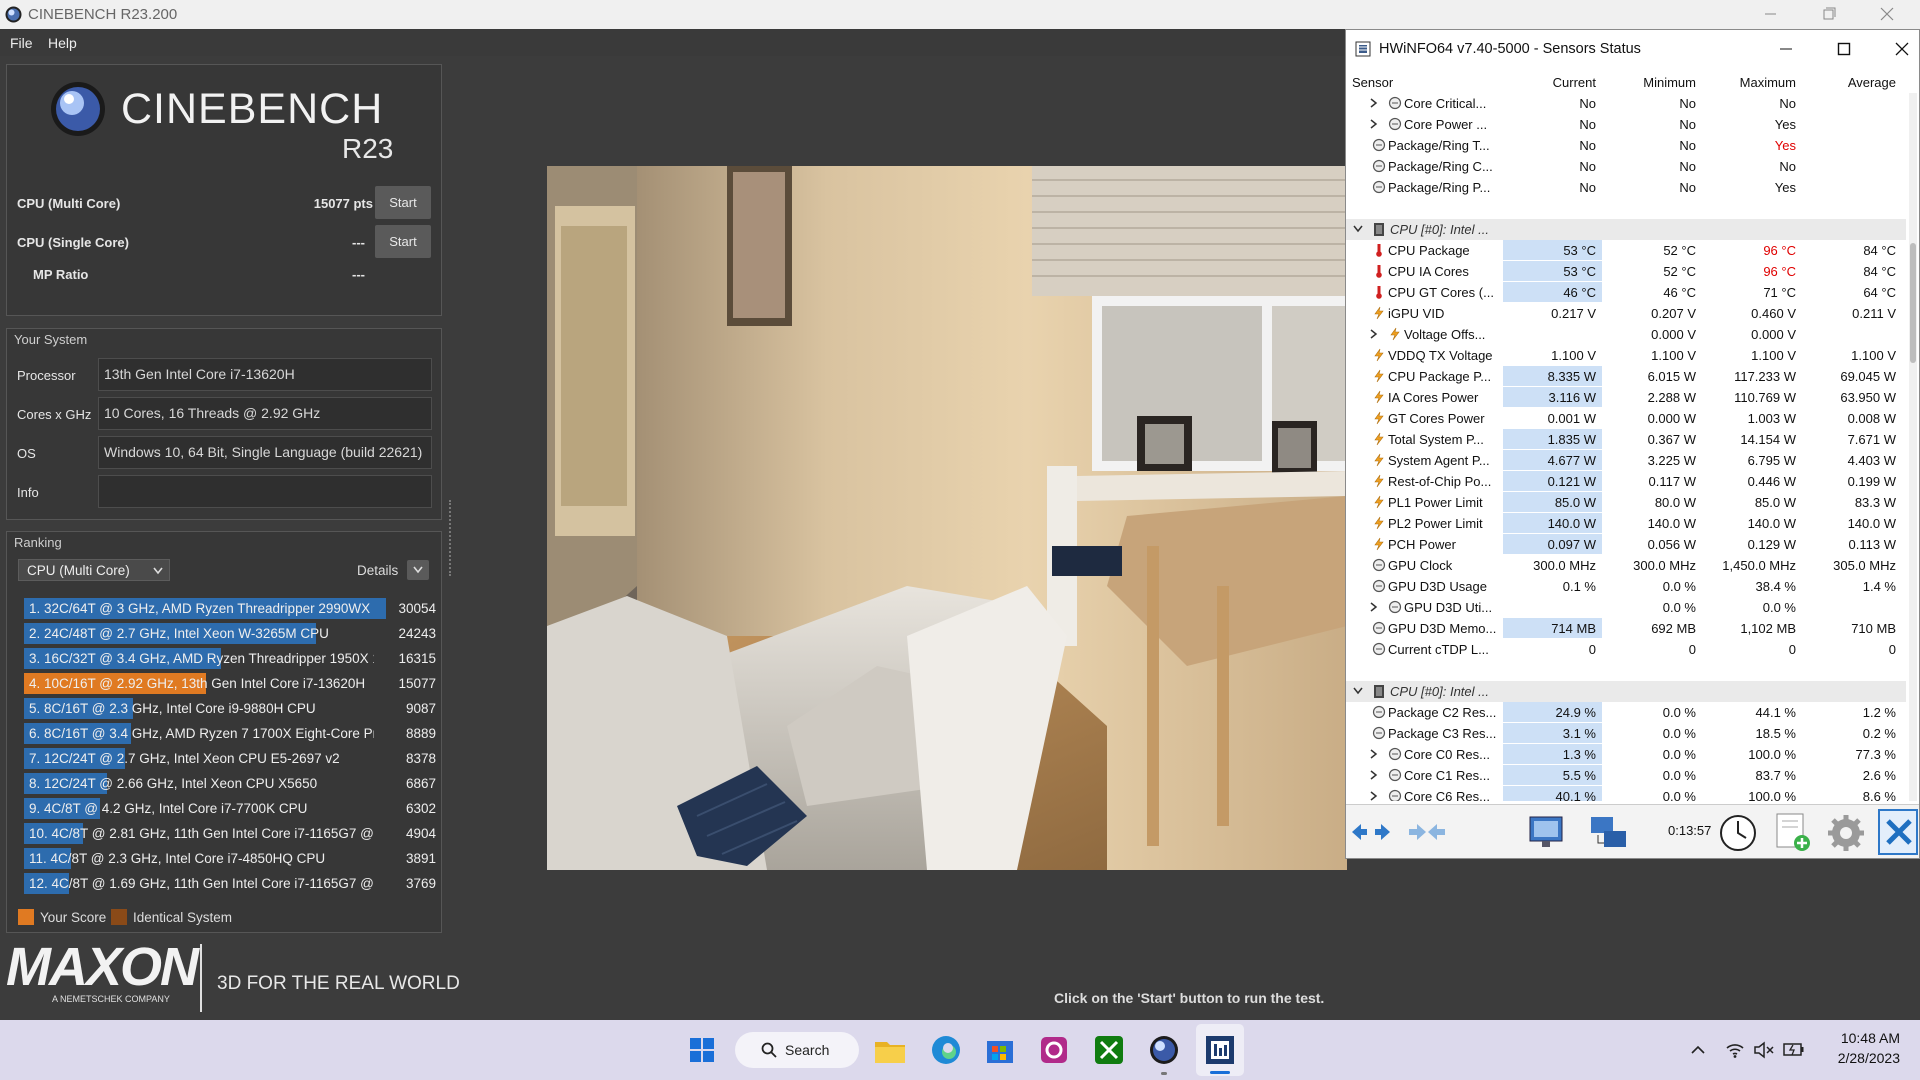  What do you see at coordinates (1626, 502) in the screenshot?
I see `sensor-row: PL1 Power Limit 85.0 W 80.0 W 85.0 W 83.3 W` at bounding box center [1626, 502].